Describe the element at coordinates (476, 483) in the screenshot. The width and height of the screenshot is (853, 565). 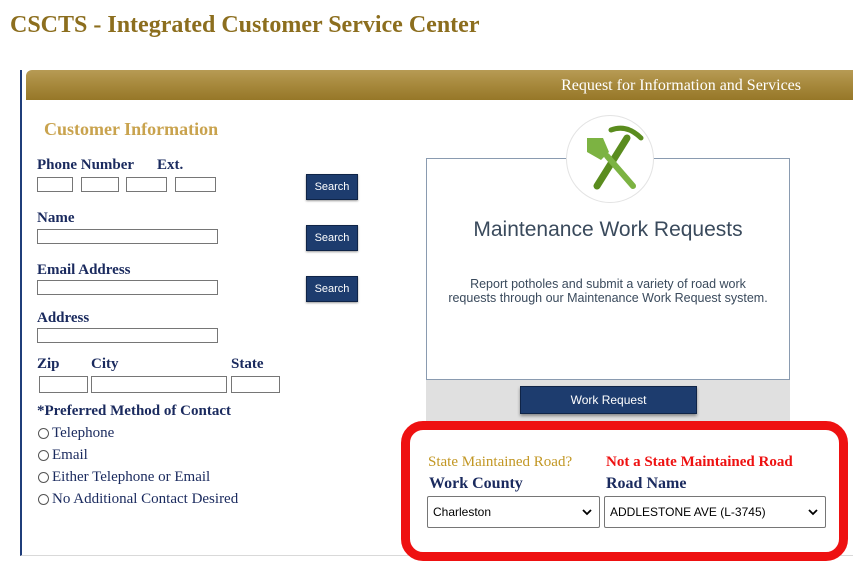
I see `work-county-label: Work County` at that location.